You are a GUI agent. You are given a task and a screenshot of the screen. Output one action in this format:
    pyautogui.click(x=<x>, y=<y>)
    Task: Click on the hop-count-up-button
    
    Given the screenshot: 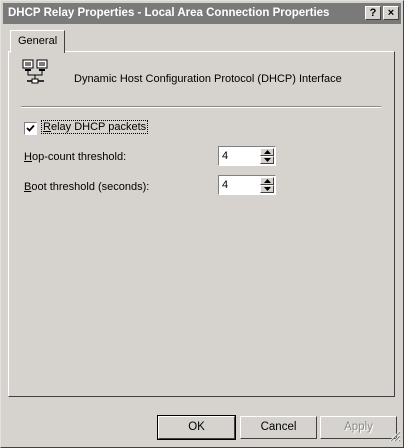 What is the action you would take?
    pyautogui.click(x=267, y=152)
    